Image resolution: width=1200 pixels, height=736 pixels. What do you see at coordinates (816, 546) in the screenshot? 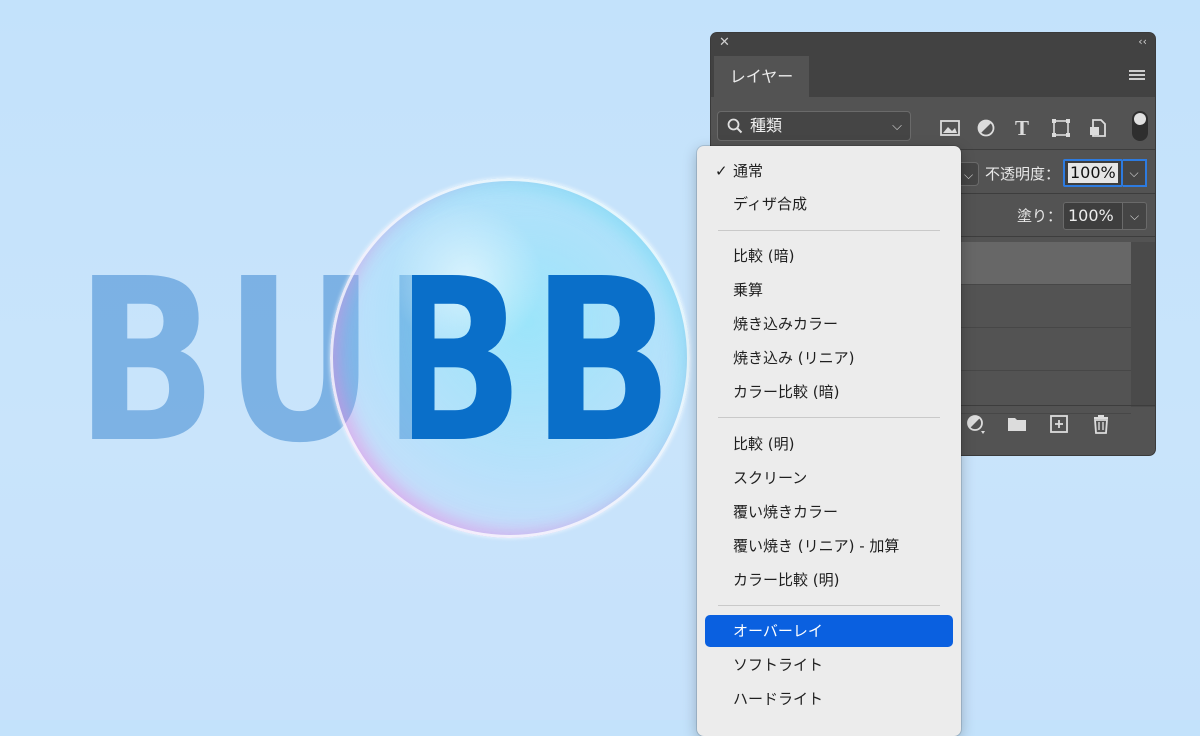
I see `menu-item-label: 覆い焼き (リニア) - 加算` at bounding box center [816, 546].